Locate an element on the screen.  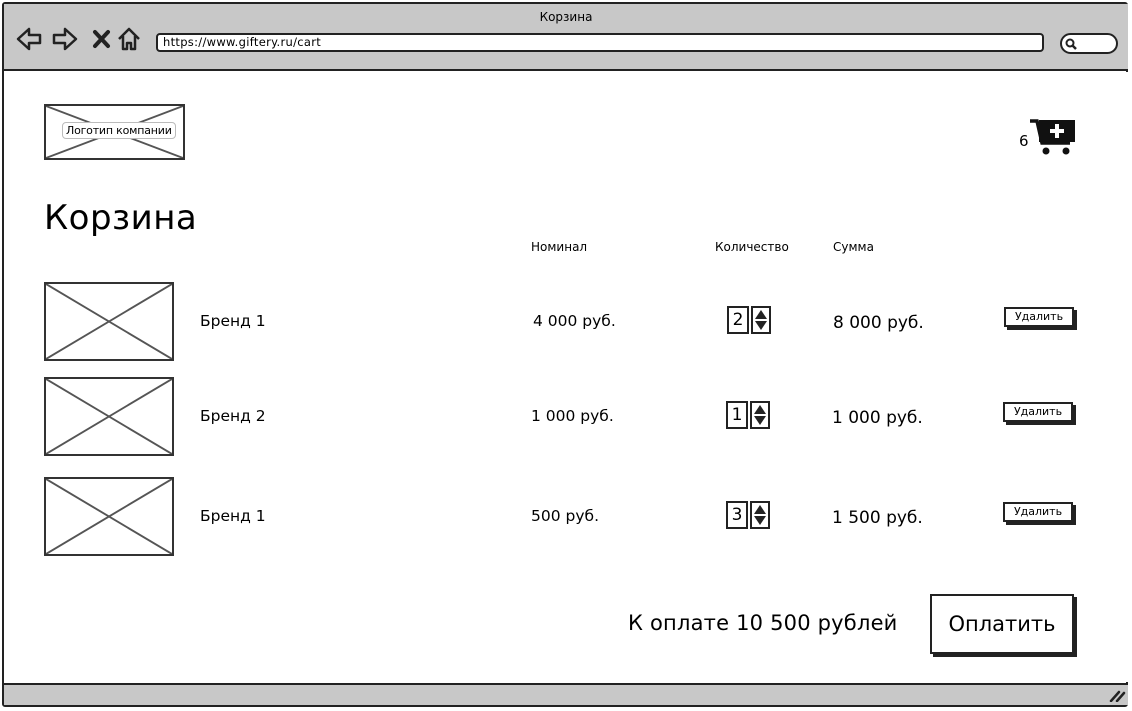
cart-count: 6 is located at coordinates (1024, 141).